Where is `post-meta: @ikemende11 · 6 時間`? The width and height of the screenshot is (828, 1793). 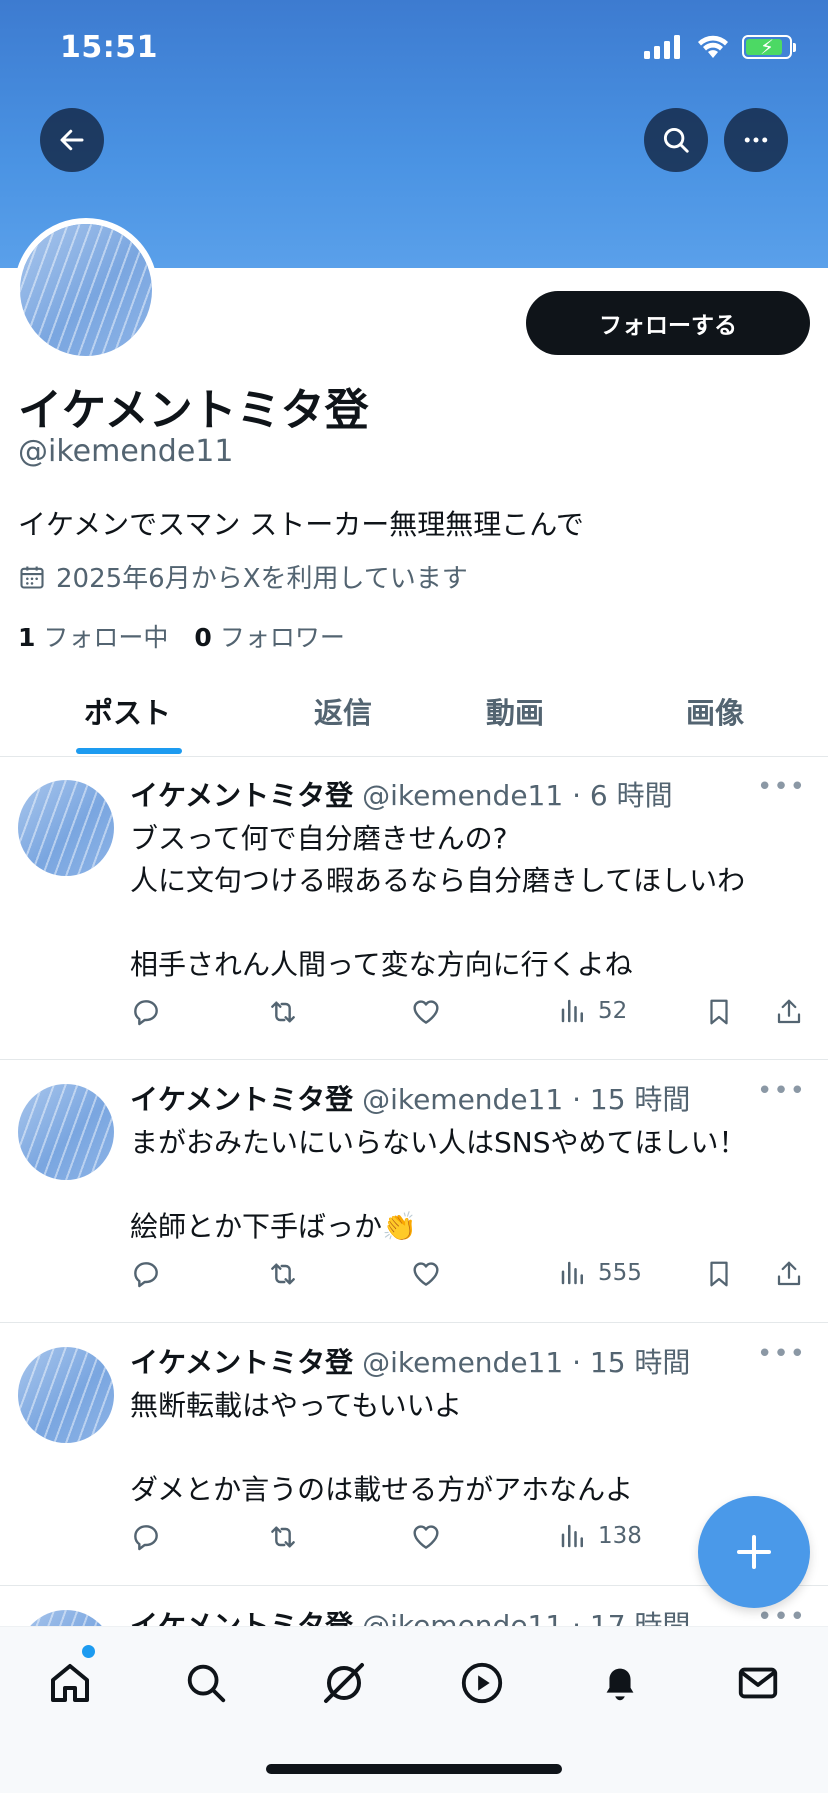 post-meta: @ikemende11 · 6 時間 is located at coordinates (517, 795).